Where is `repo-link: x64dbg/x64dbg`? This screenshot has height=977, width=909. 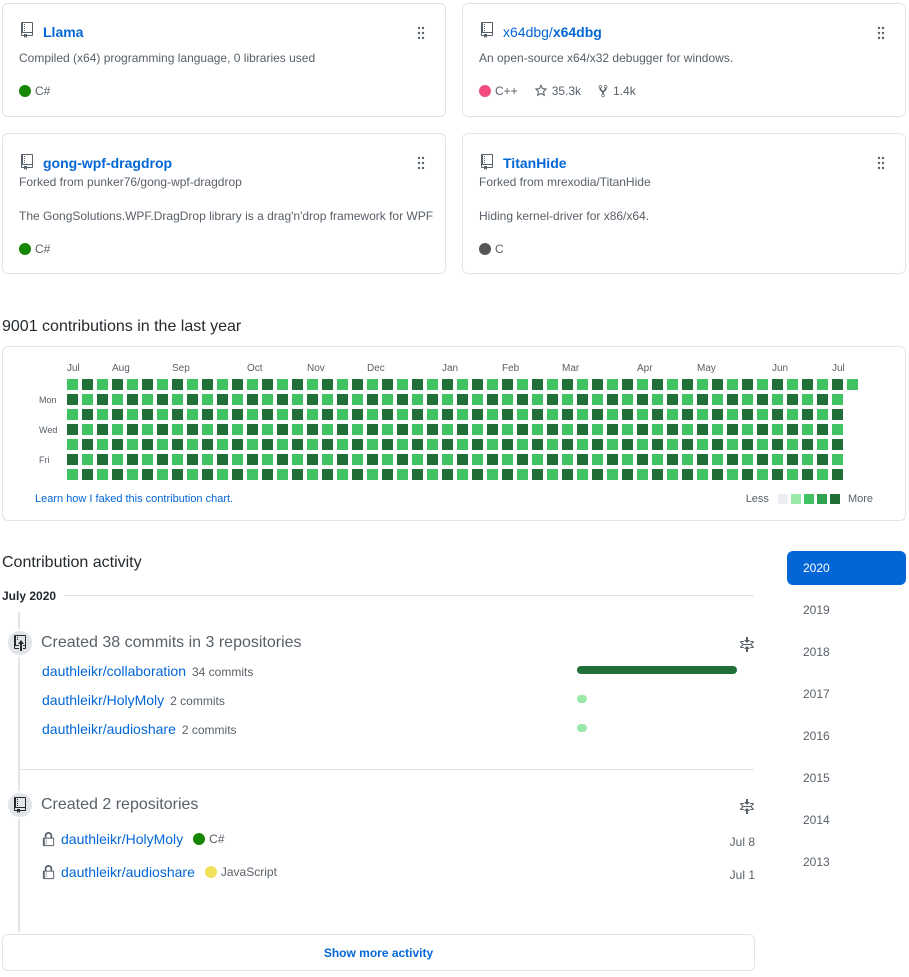 repo-link: x64dbg/x64dbg is located at coordinates (552, 32).